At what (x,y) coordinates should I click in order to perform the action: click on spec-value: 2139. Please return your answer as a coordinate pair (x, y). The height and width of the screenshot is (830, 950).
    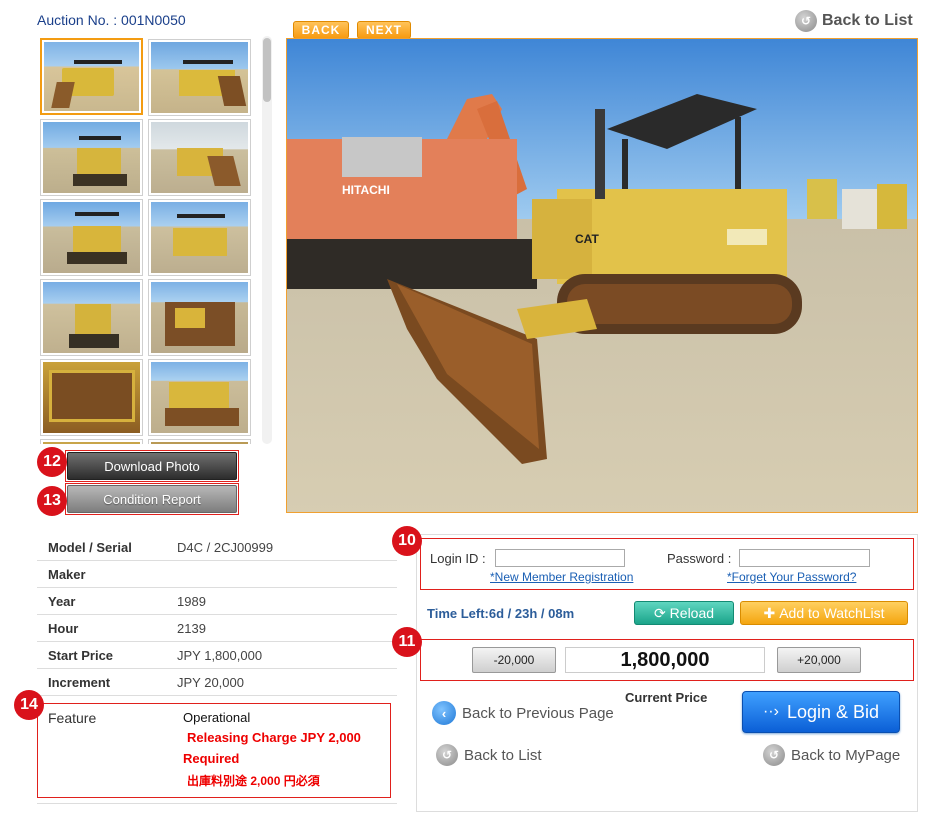
    Looking at the image, I should click on (191, 628).